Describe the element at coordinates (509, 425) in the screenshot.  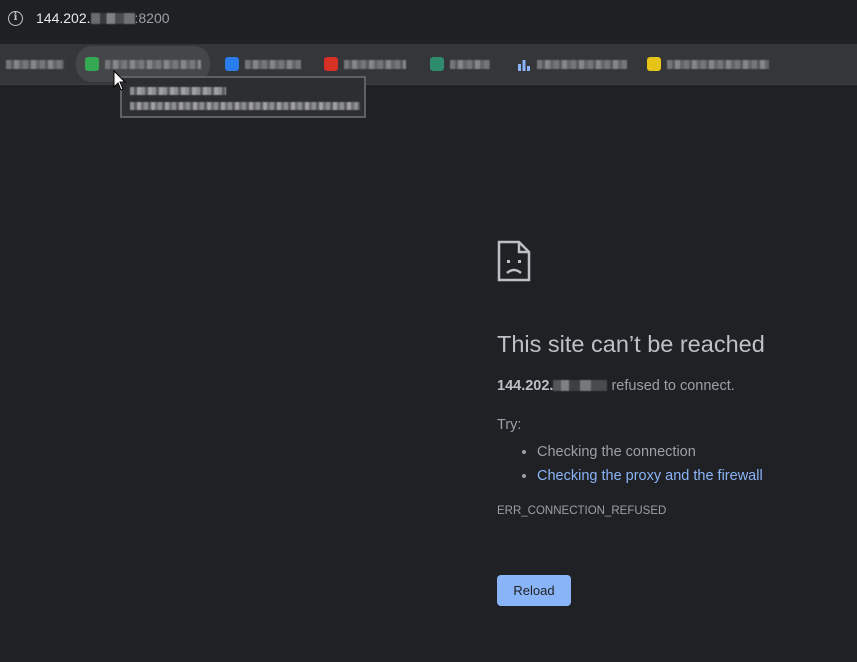
I see `try-label: Try:` at that location.